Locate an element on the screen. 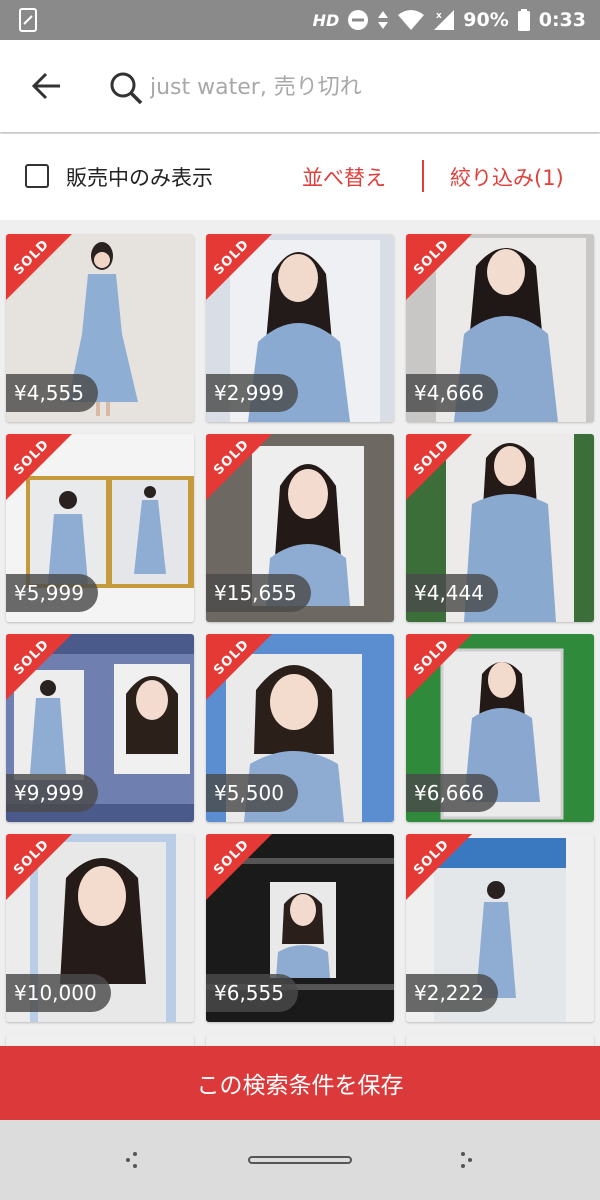  clock: 0:33 is located at coordinates (562, 20).